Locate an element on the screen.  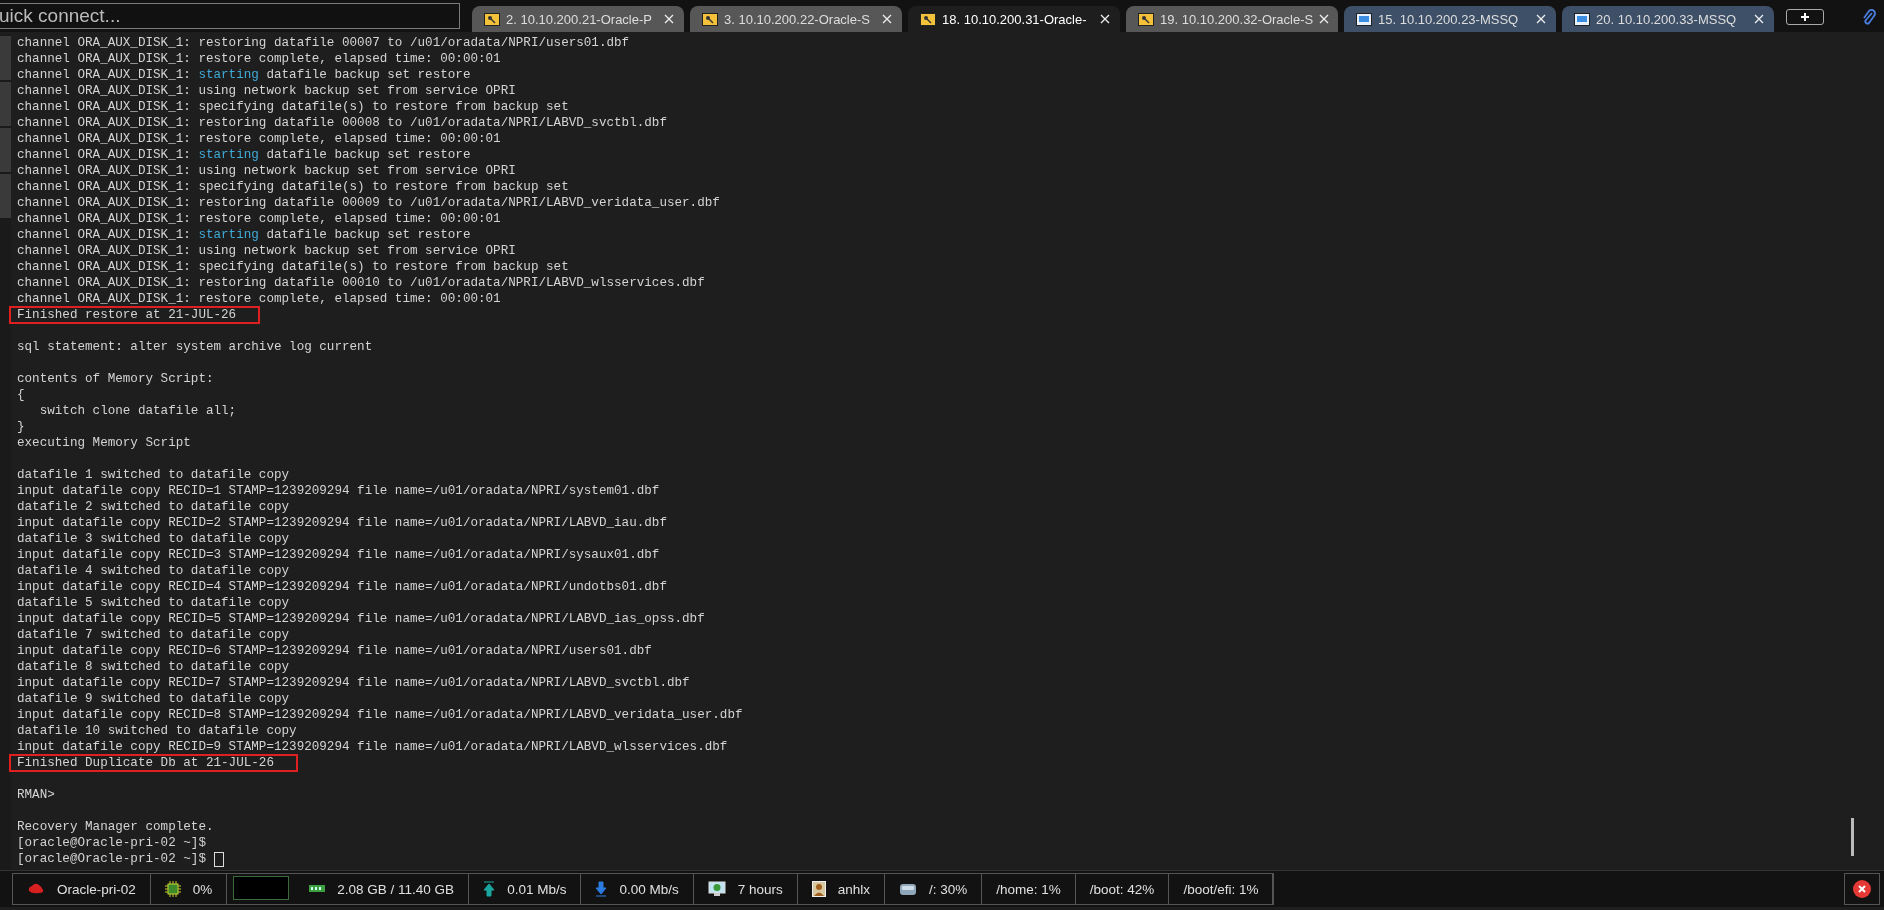
cpu-graph is located at coordinates (261, 888).